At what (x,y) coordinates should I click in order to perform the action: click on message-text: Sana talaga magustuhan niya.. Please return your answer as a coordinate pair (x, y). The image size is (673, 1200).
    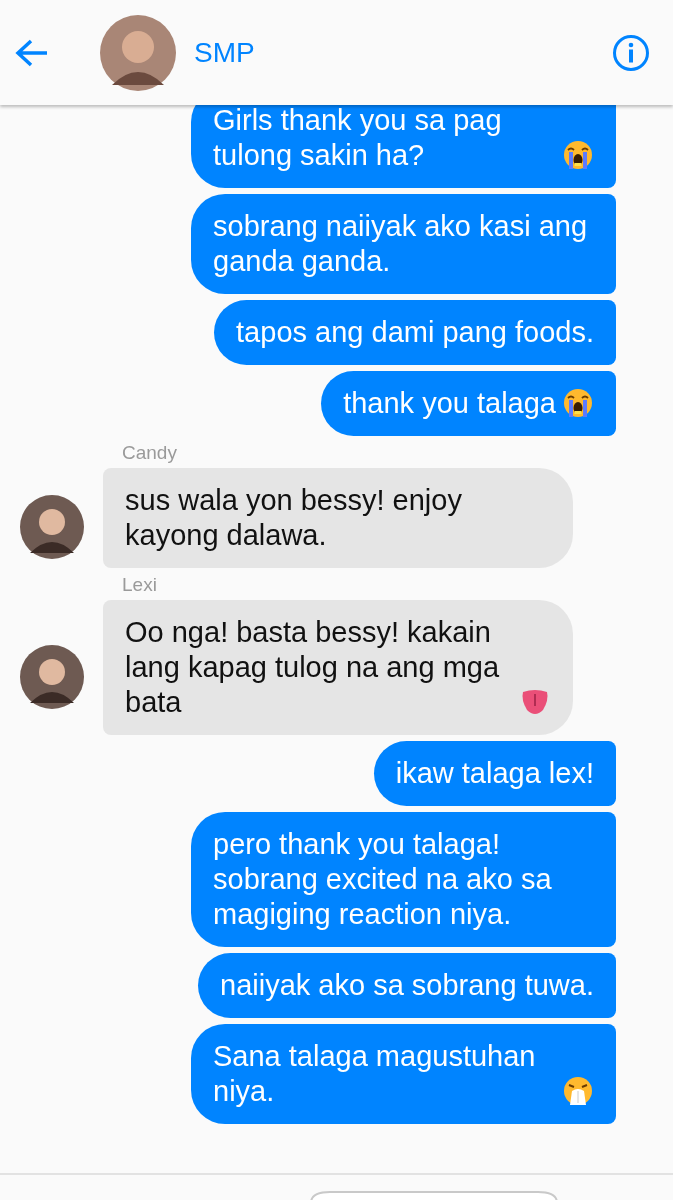
    Looking at the image, I should click on (375, 1074).